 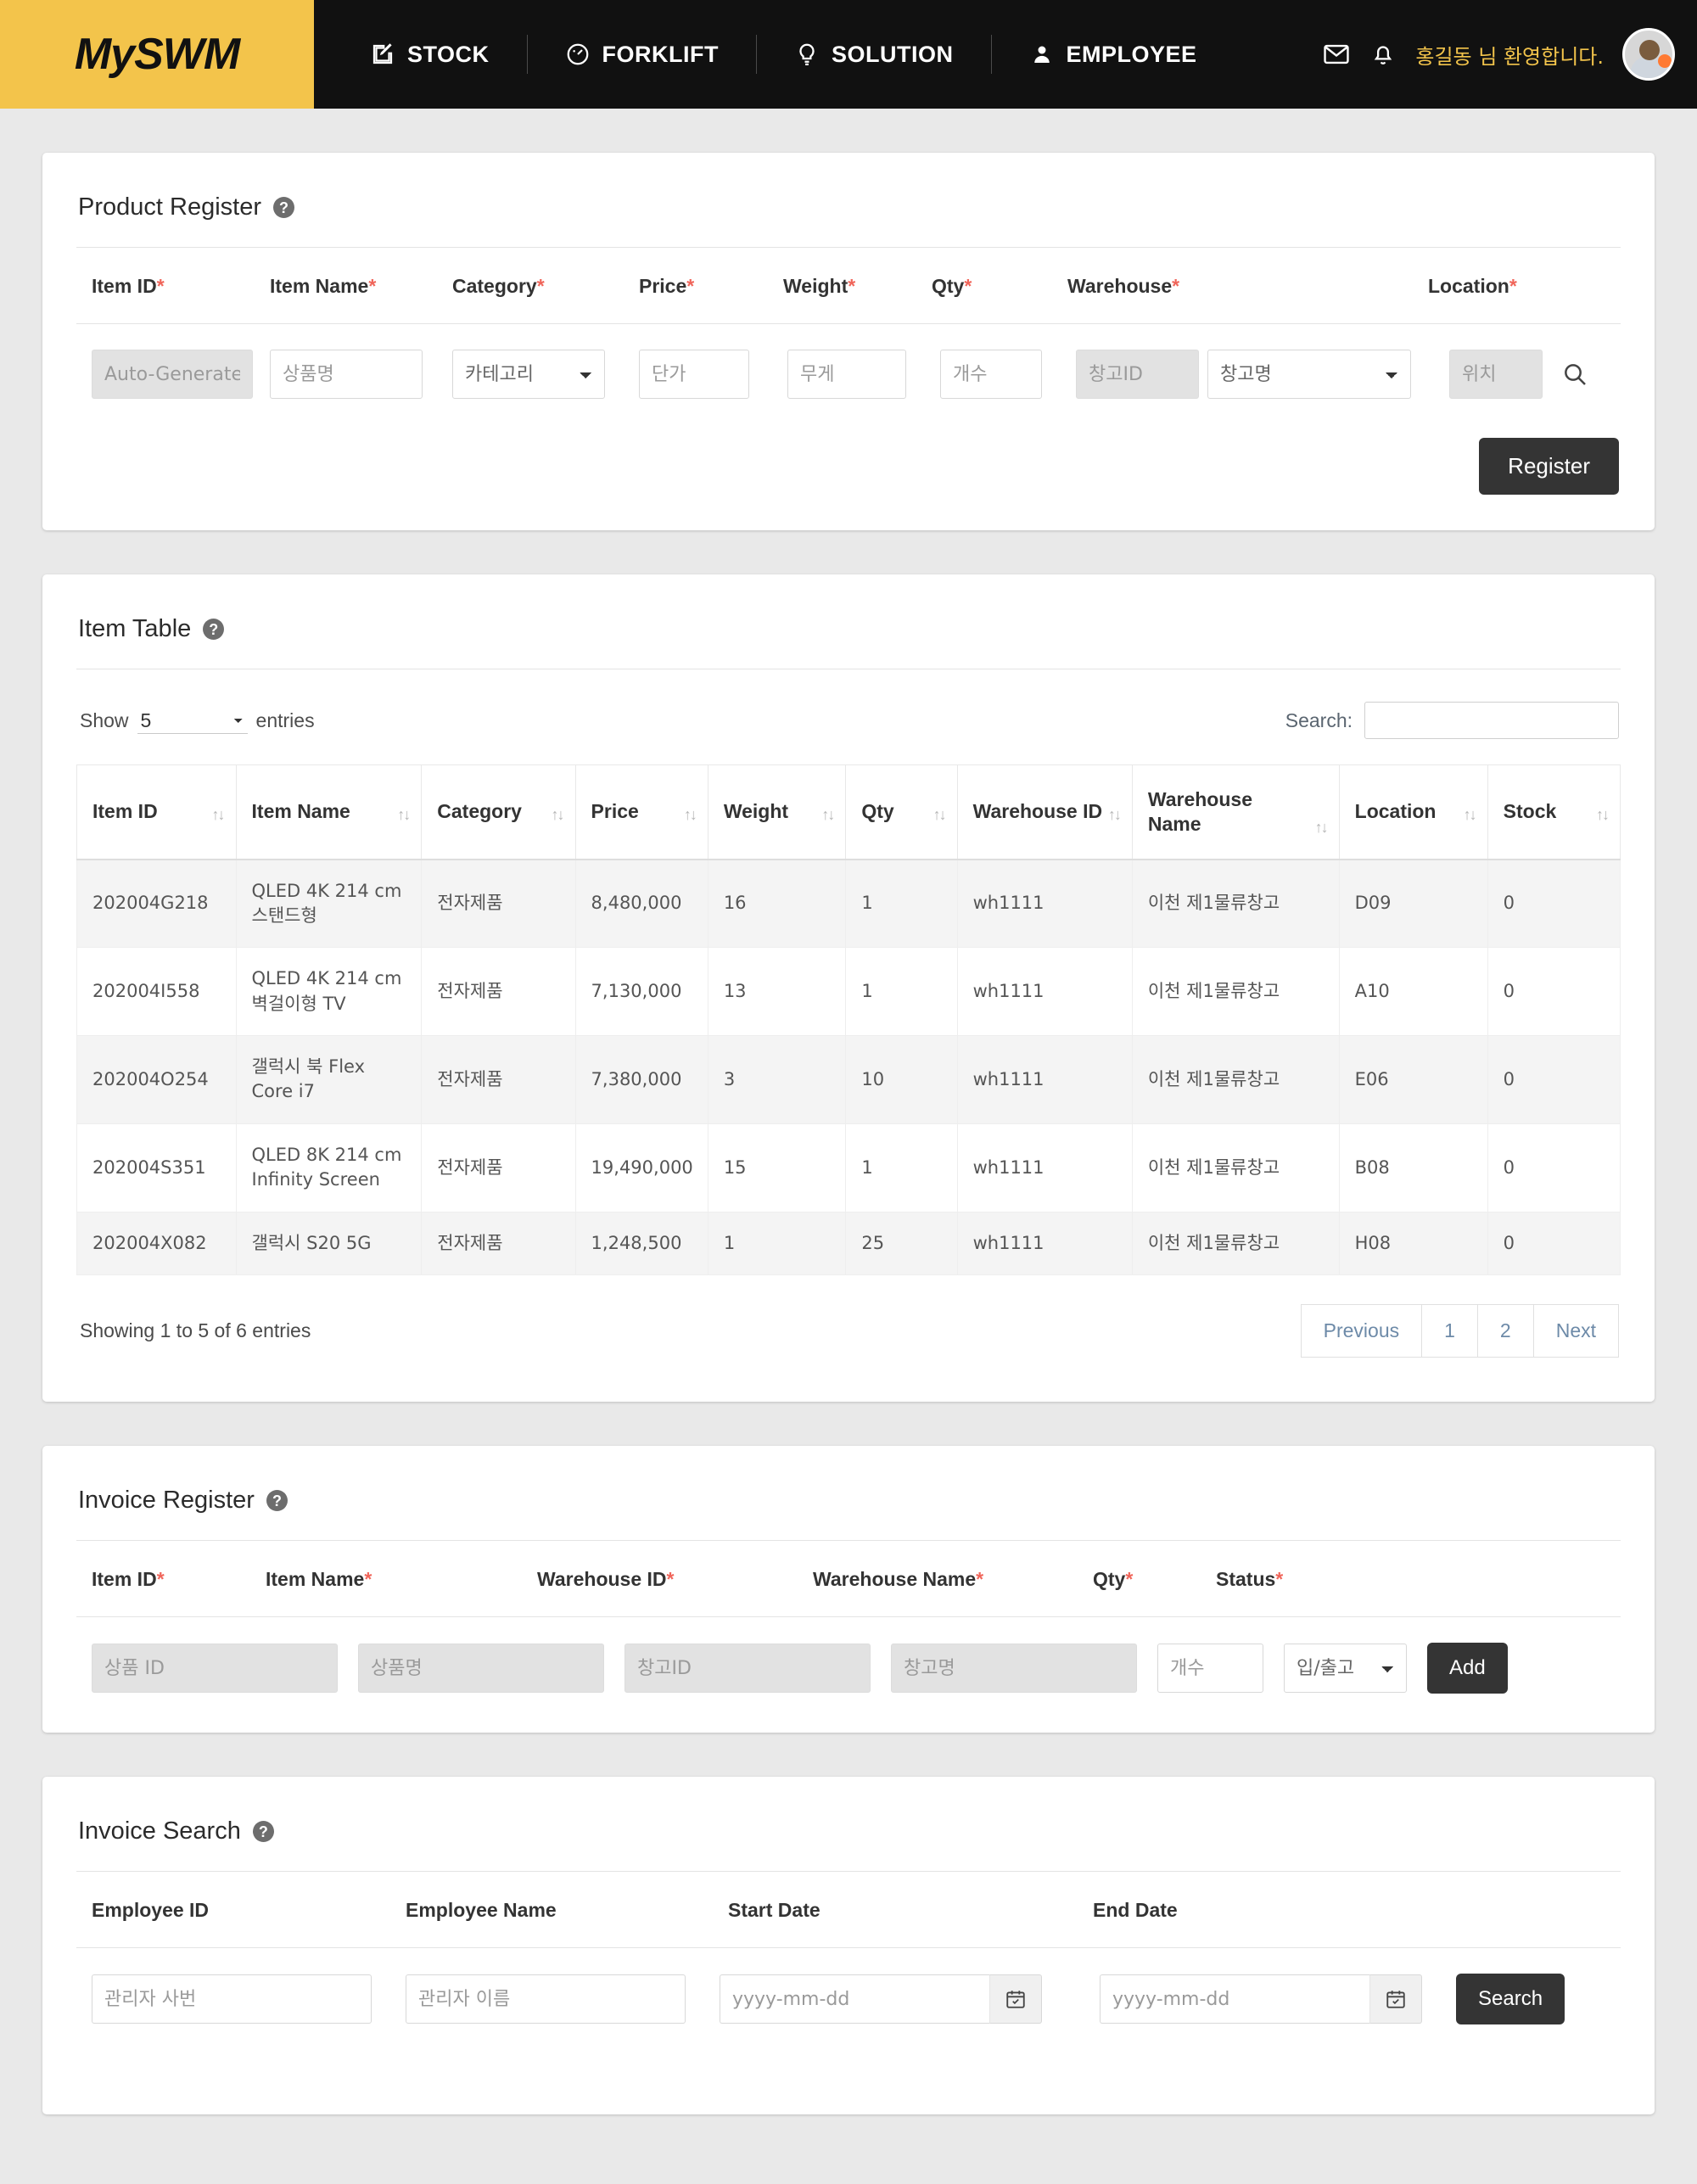 I want to click on cell-item-name: QLED 4K 214 cm 벽걸이형 TV, so click(x=329, y=992).